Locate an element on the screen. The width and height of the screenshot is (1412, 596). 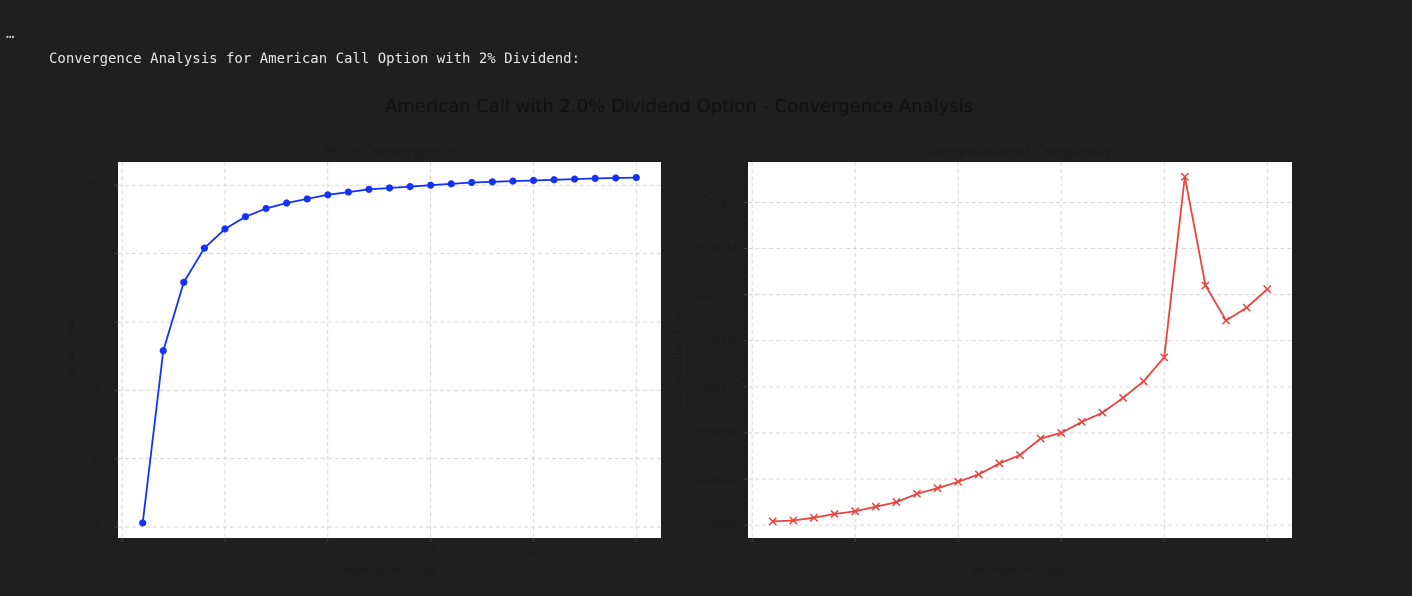
y-tick-label: 0.00075 is located at coordinates (719, 387).